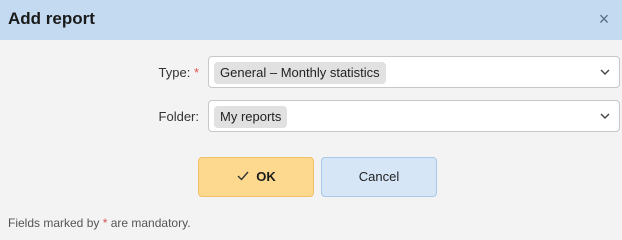 The width and height of the screenshot is (622, 240). Describe the element at coordinates (379, 177) in the screenshot. I see `cancel-button: Cancel` at that location.